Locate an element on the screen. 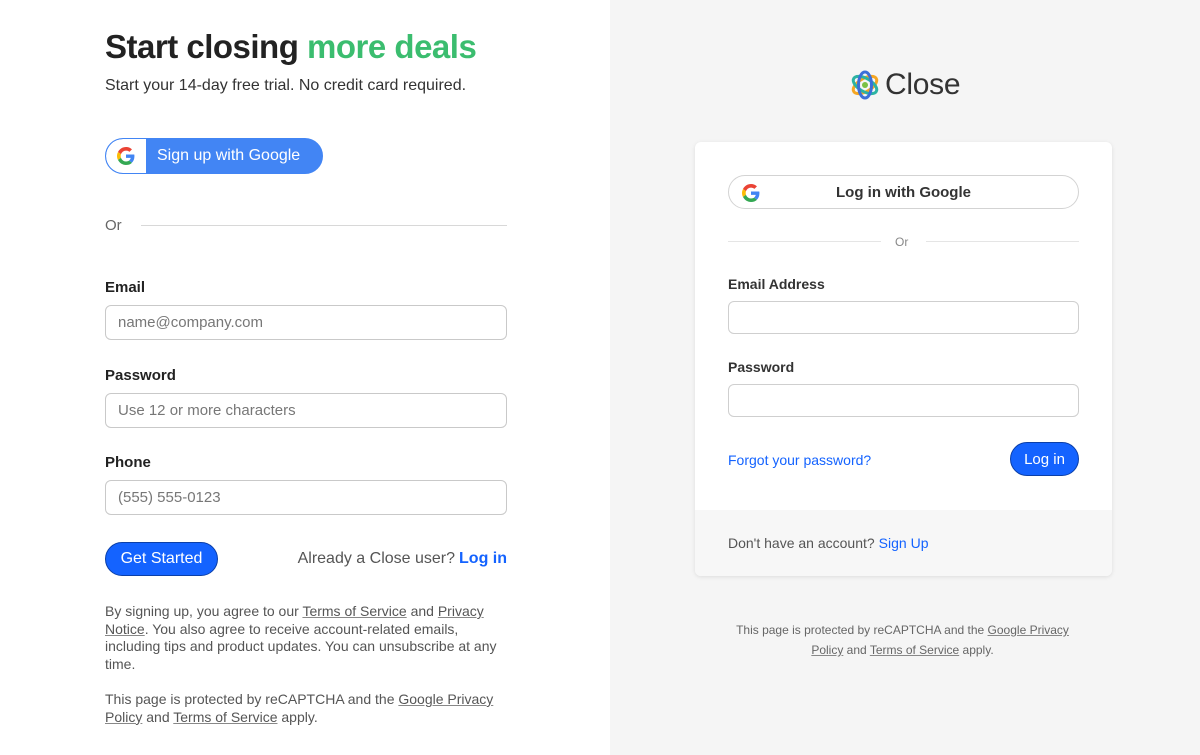 This screenshot has height=755, width=1200. google-login-label: Log in with Google is located at coordinates (903, 192).